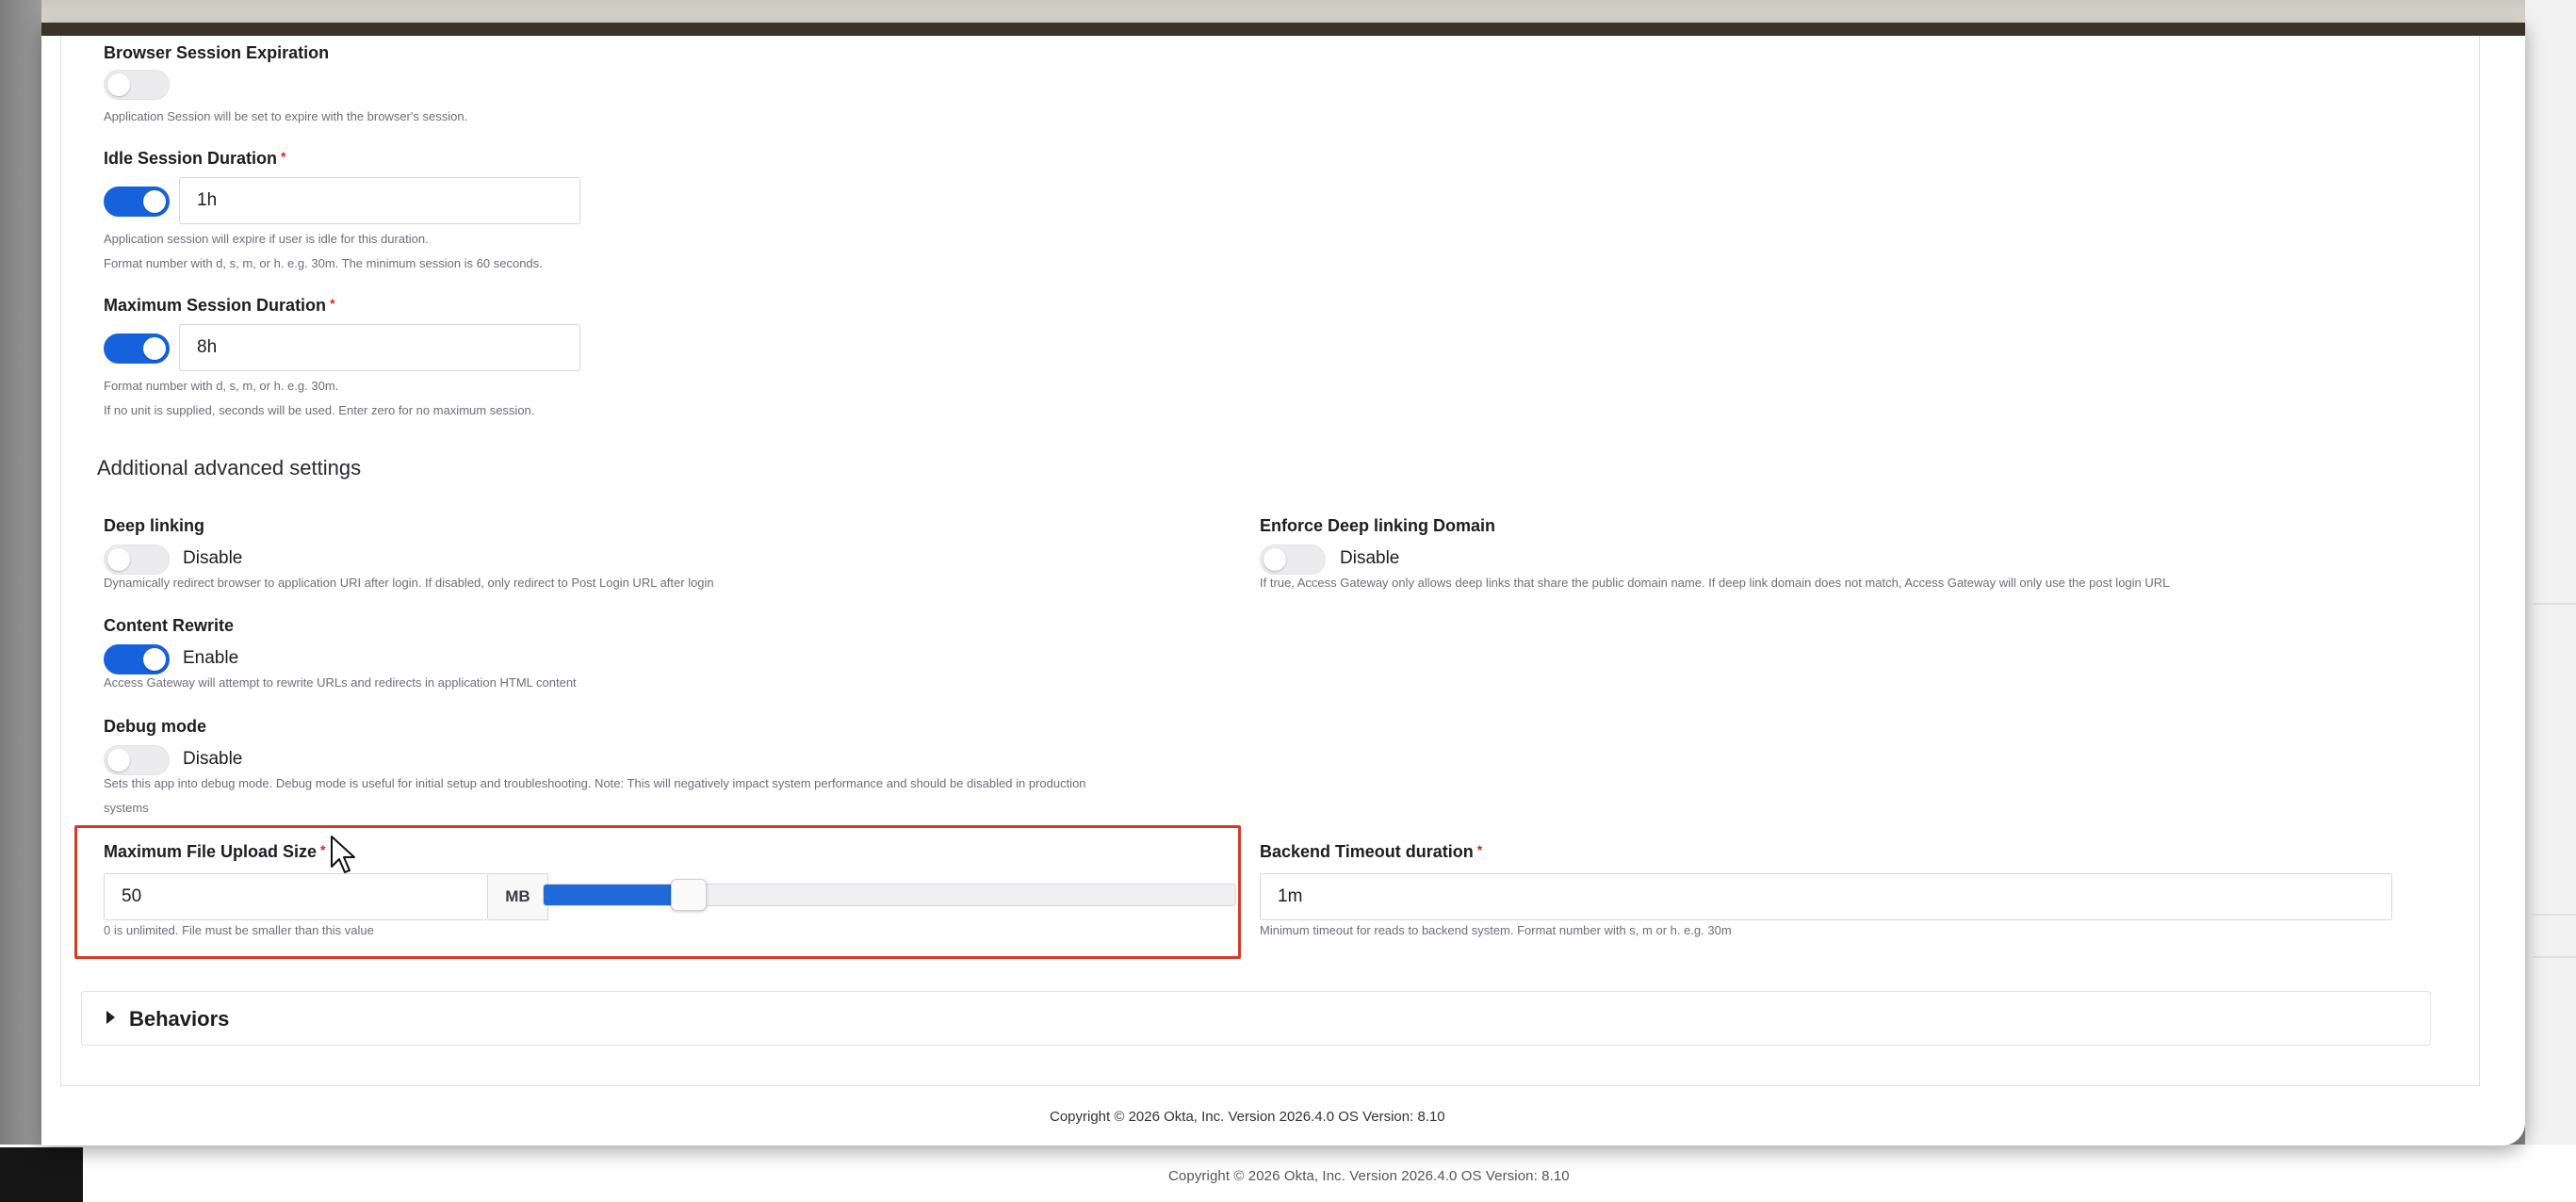 Image resolution: width=2576 pixels, height=1202 pixels. Describe the element at coordinates (1293, 559) in the screenshot. I see `enforce-deep-linking-domain-toggle` at that location.